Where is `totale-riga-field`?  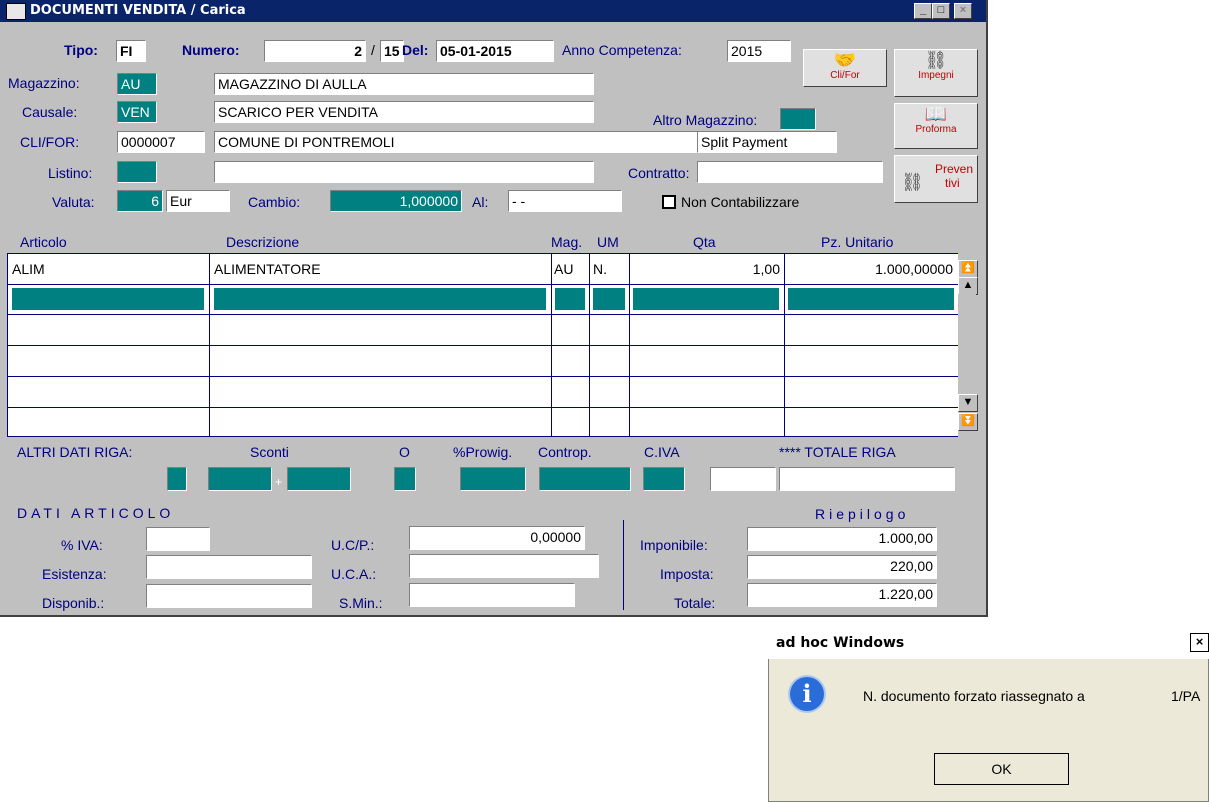
totale-riga-field is located at coordinates (867, 479).